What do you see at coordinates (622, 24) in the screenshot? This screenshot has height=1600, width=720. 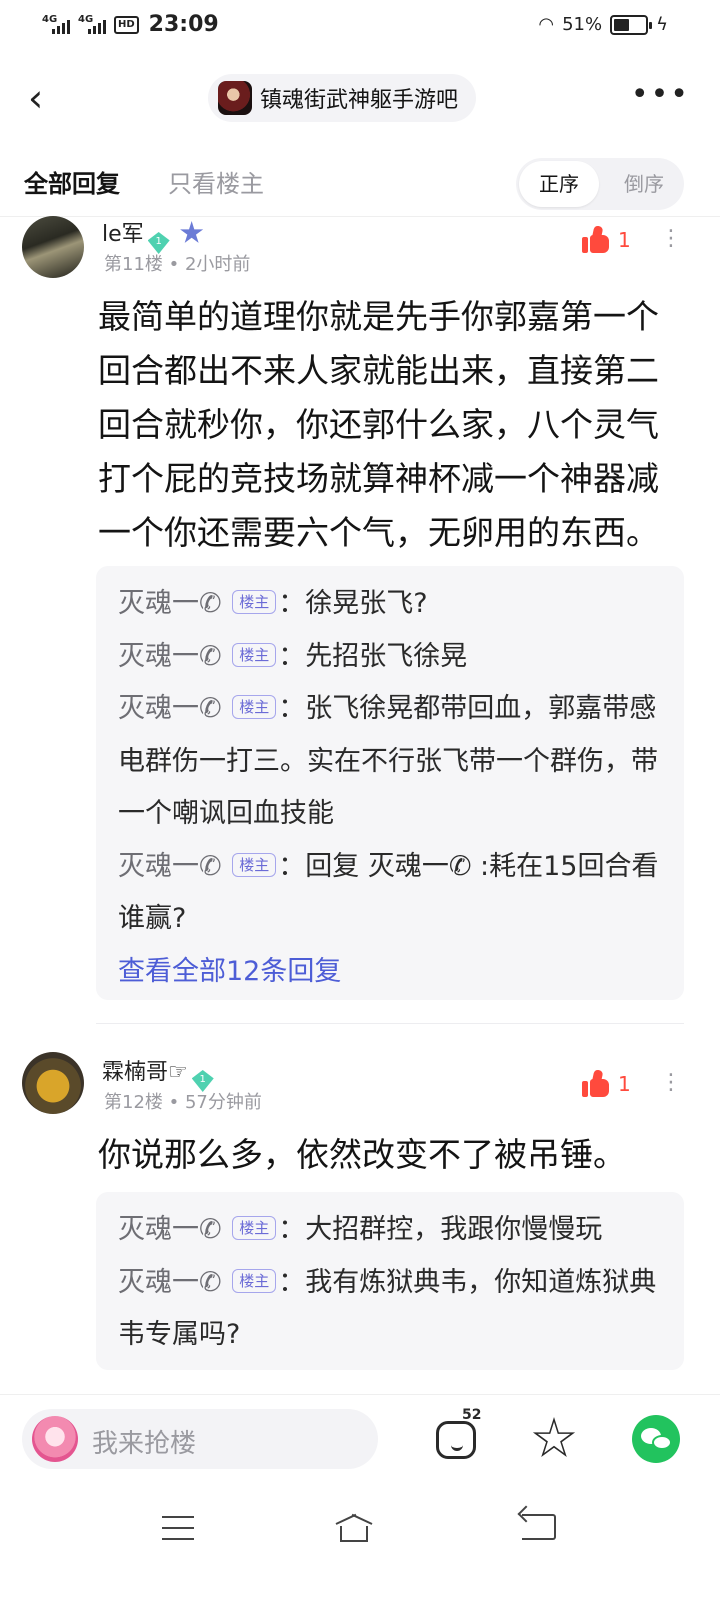 I see `battery-fill` at bounding box center [622, 24].